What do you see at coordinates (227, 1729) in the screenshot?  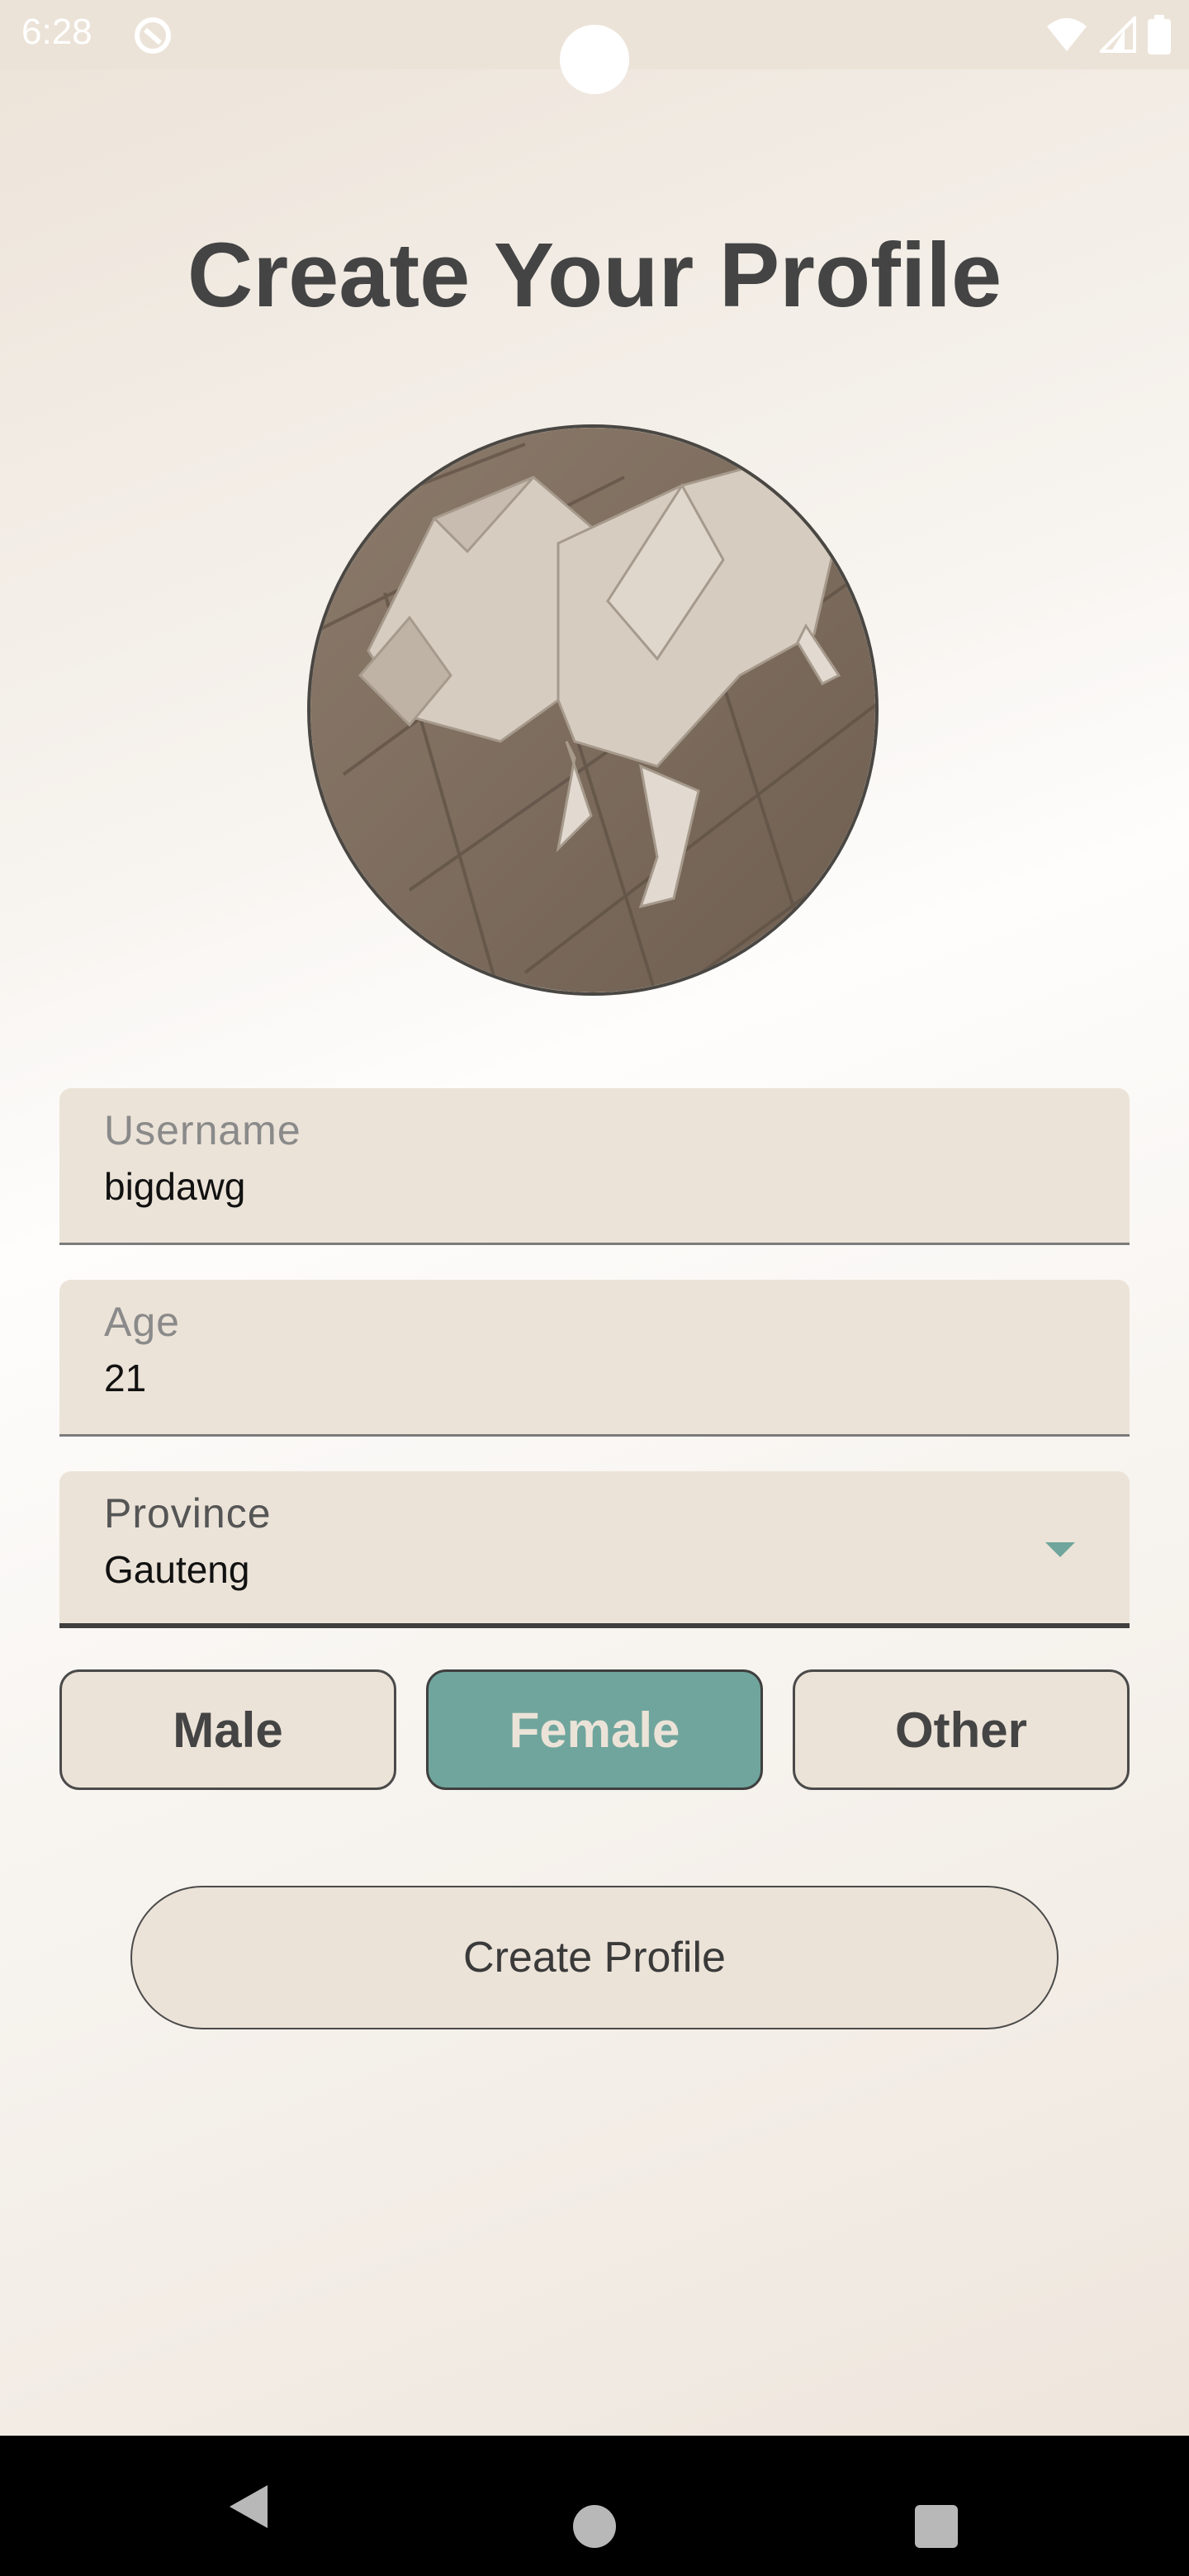 I see `gender-male-button: Male` at bounding box center [227, 1729].